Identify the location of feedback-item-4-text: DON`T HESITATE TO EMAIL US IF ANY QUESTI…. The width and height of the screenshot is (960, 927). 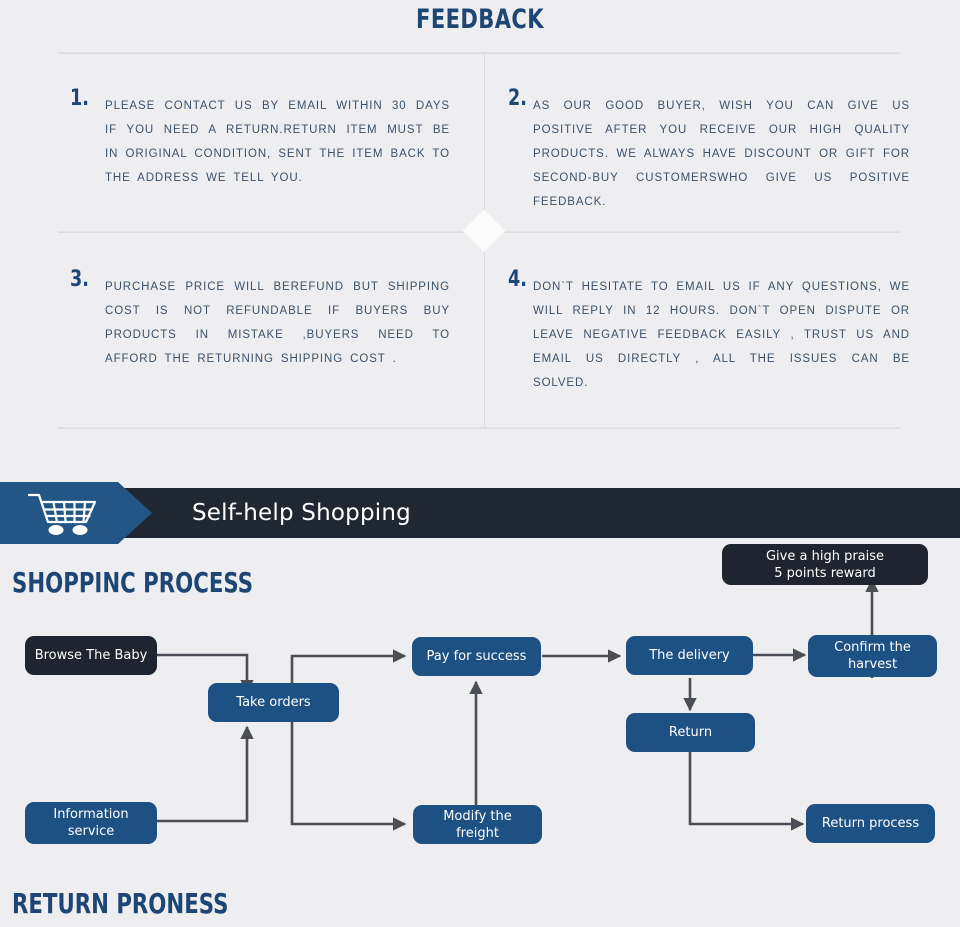
(721, 335).